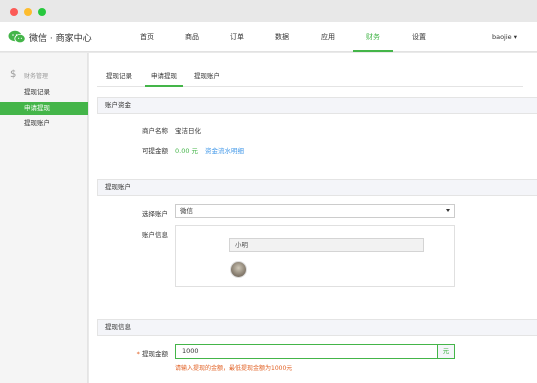 This screenshot has height=383, width=537. I want to click on required-mark: *, so click(138, 354).